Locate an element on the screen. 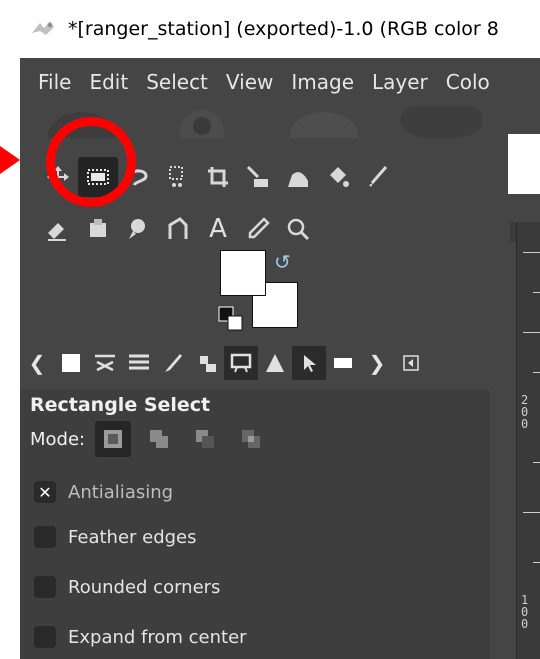  text-icon: A is located at coordinates (218, 229).